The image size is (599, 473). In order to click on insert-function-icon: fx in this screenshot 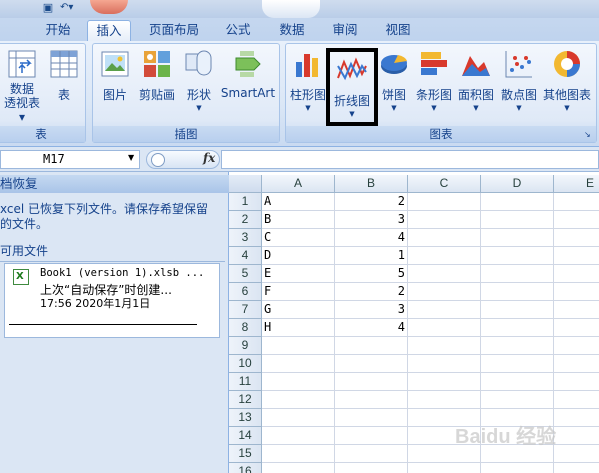, I will do `click(209, 158)`.